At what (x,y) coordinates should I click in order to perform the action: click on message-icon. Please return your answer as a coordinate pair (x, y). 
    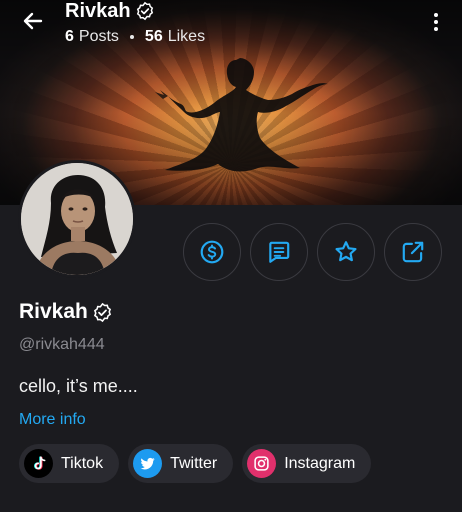
    Looking at the image, I should click on (279, 252).